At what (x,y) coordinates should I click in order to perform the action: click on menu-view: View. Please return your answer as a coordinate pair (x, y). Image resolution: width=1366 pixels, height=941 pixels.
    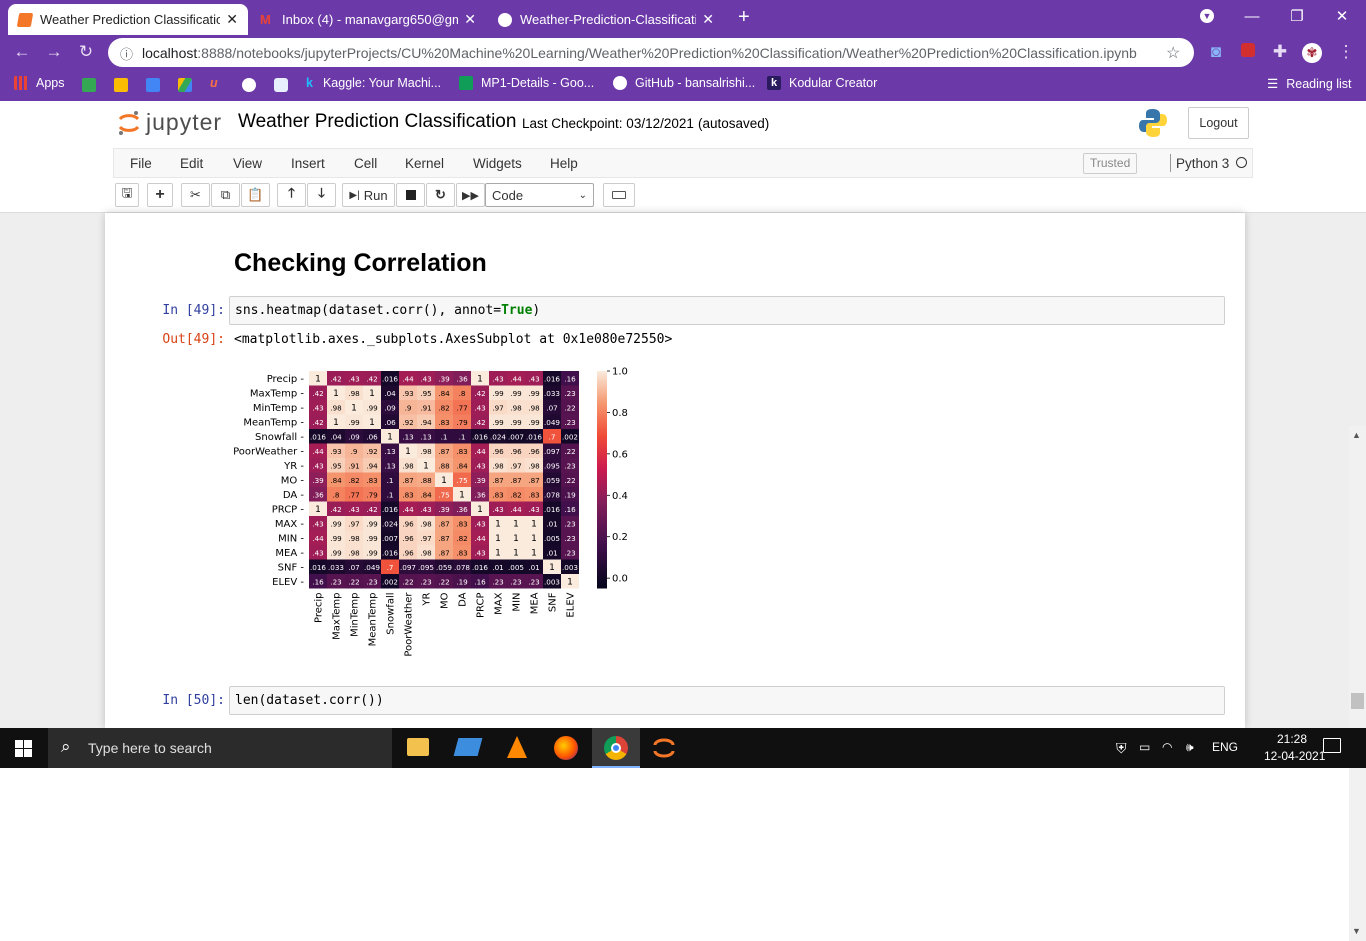
    Looking at the image, I should click on (247, 163).